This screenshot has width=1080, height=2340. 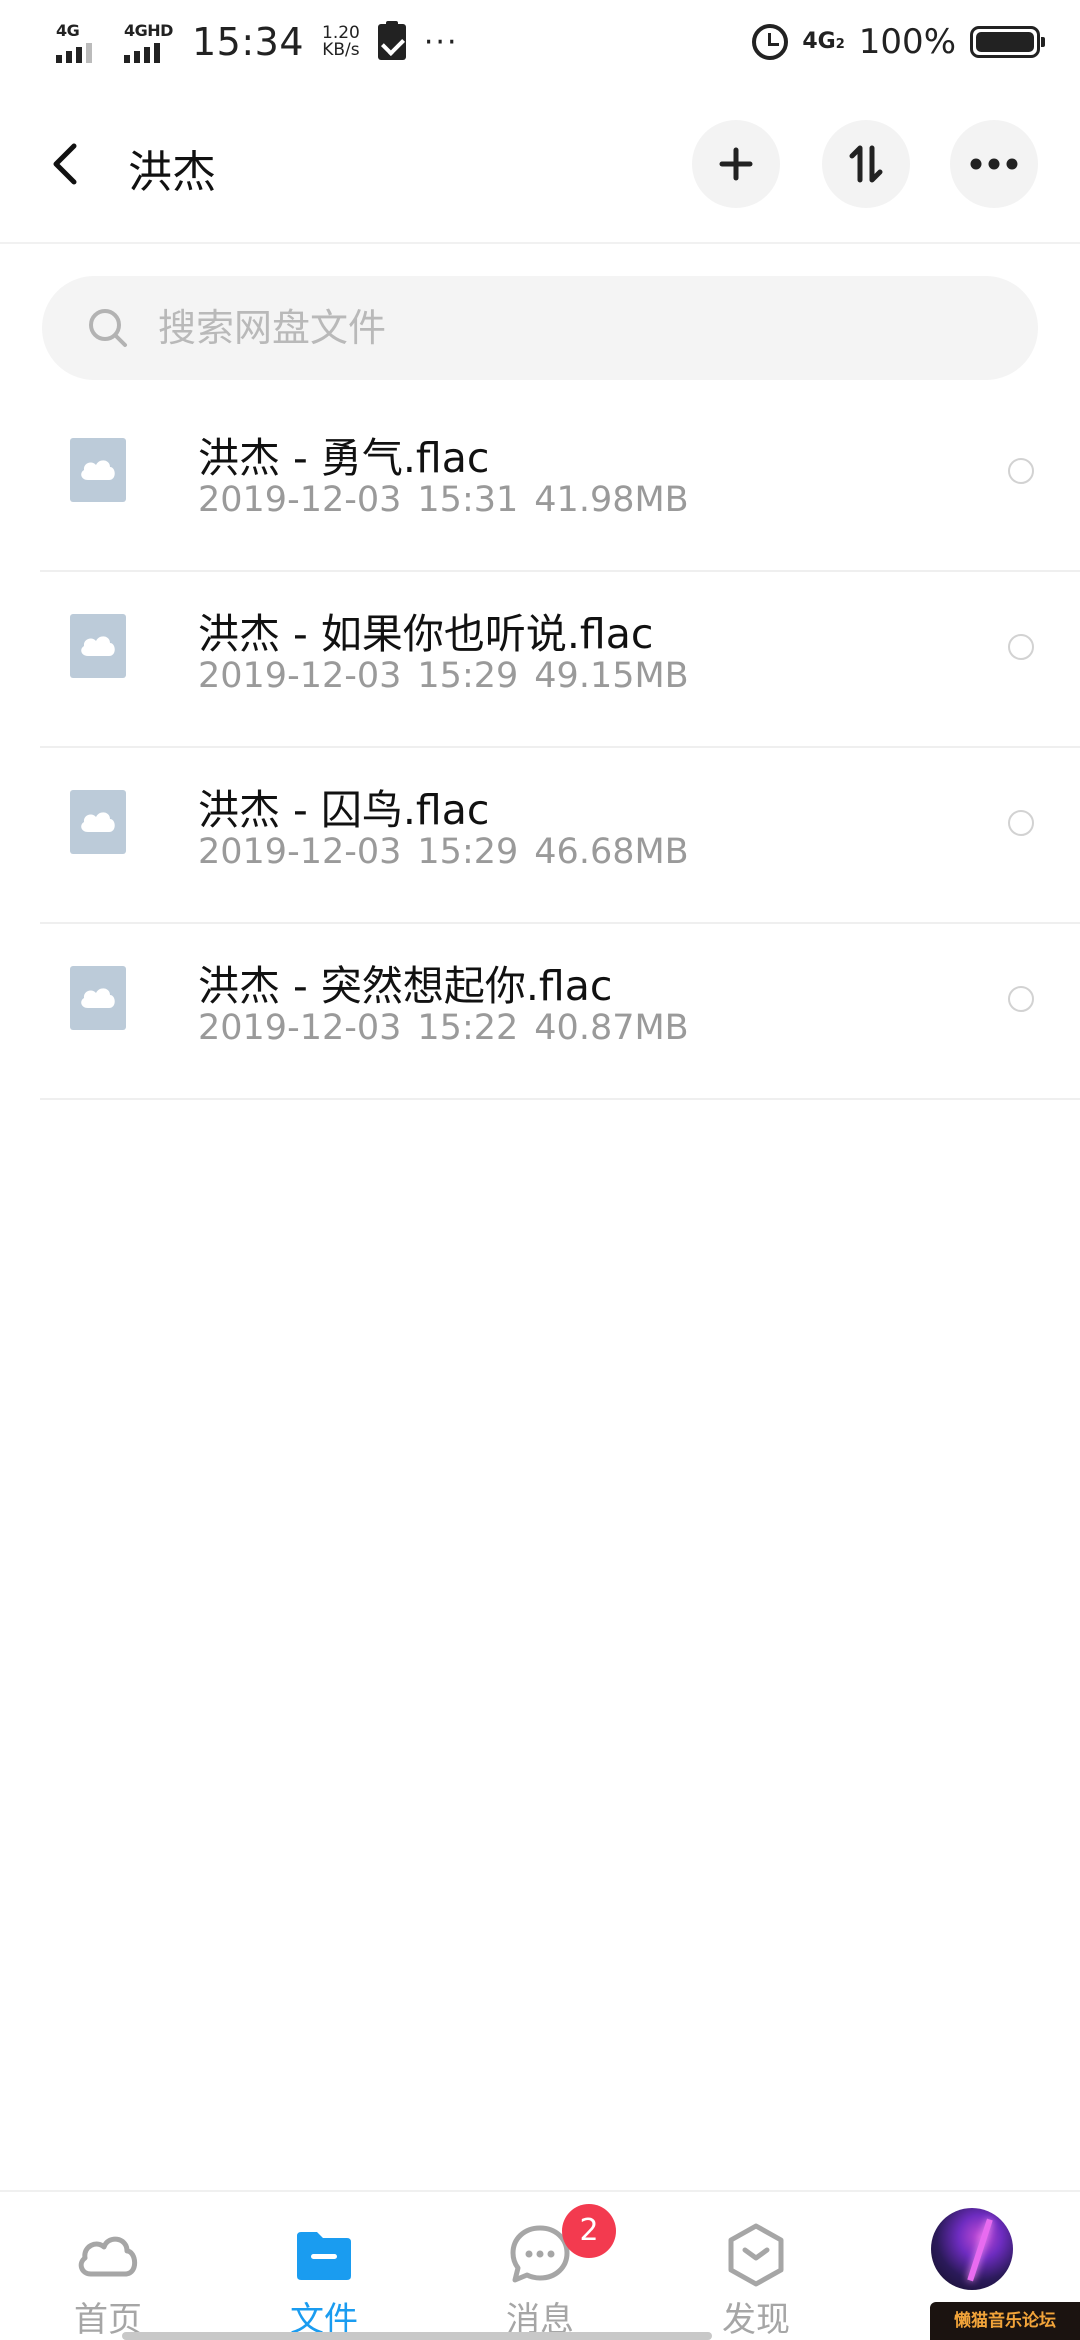 I want to click on network-label: 4G, so click(x=819, y=41).